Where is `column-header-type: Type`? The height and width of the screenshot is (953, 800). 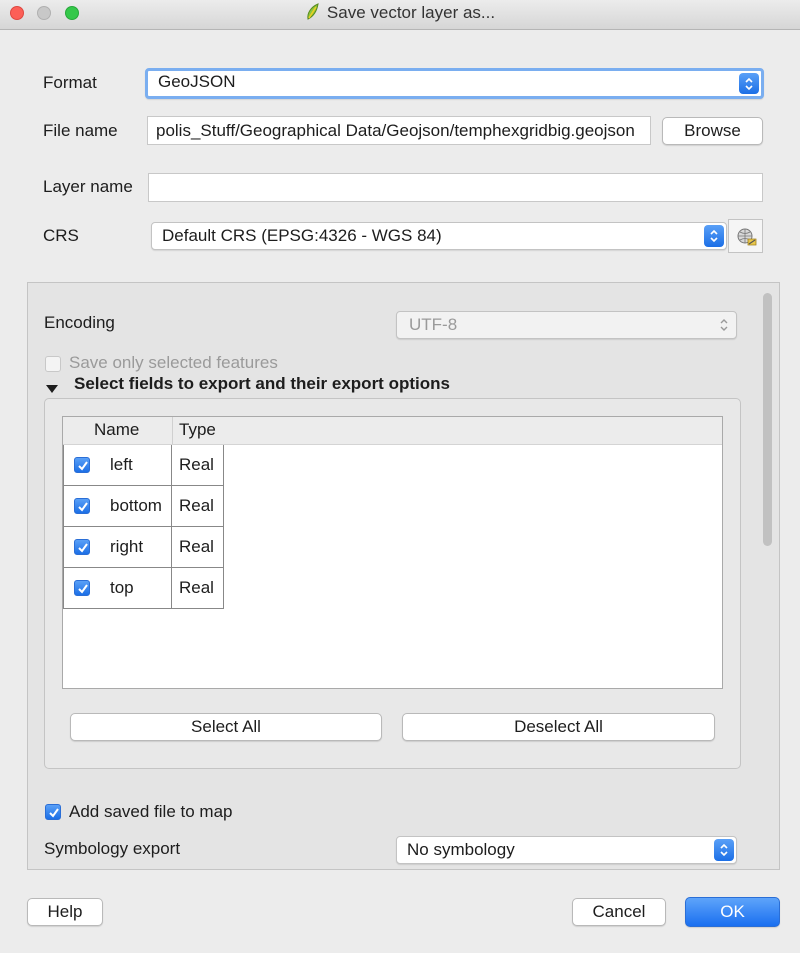 column-header-type: Type is located at coordinates (197, 430).